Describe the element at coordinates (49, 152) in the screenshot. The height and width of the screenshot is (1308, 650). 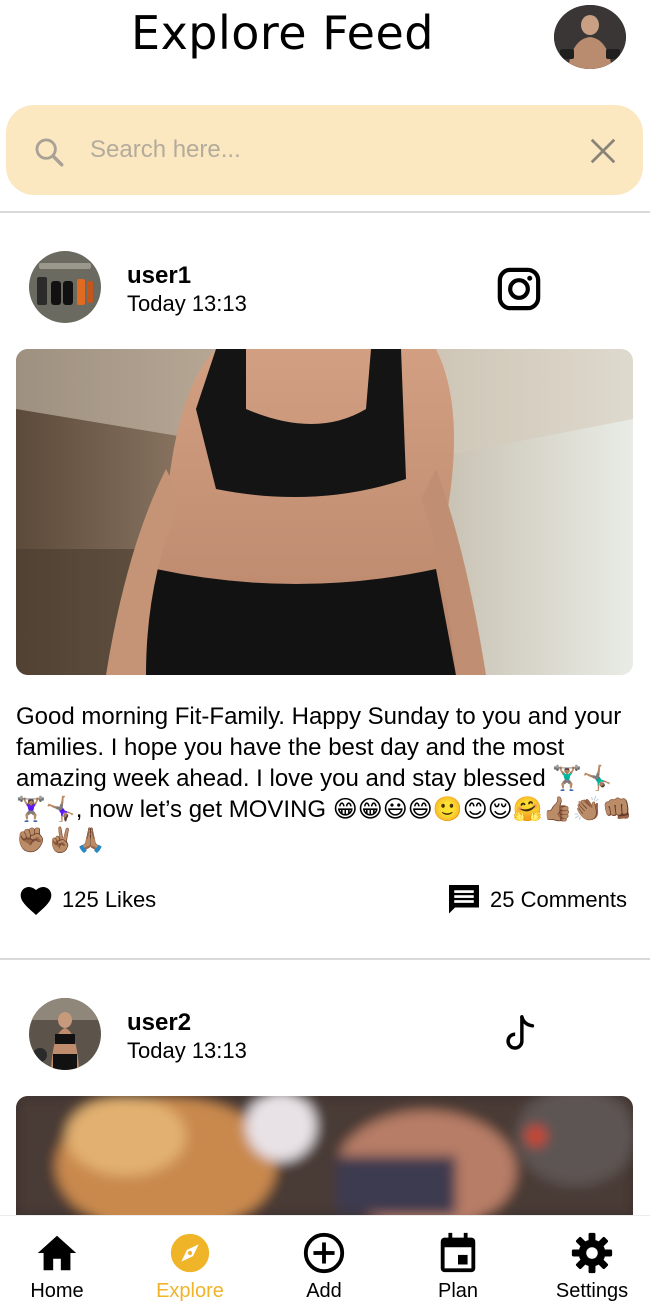
I see `search-icon` at that location.